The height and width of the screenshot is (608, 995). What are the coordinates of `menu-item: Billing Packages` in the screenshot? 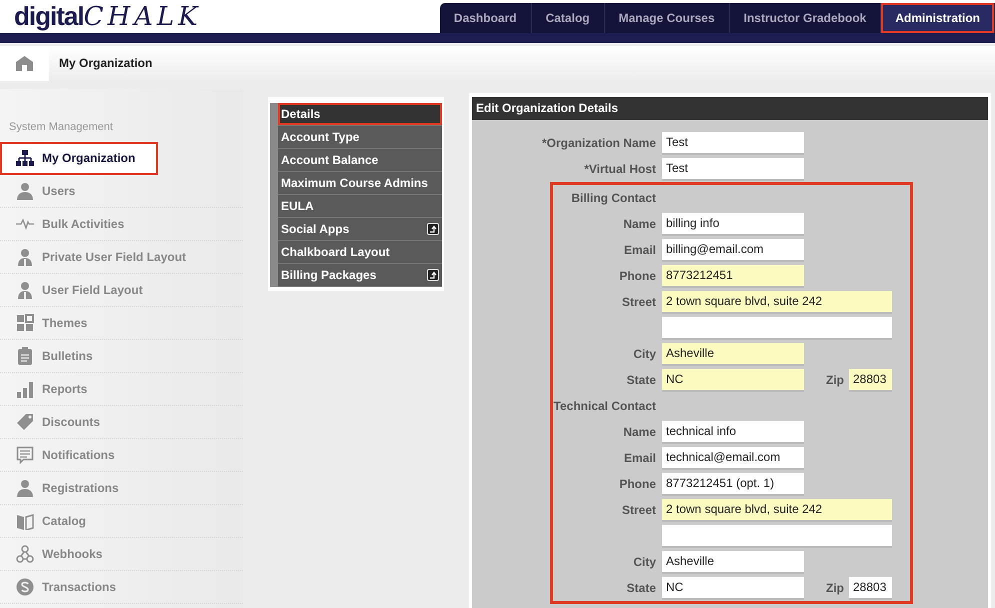 It's located at (360, 275).